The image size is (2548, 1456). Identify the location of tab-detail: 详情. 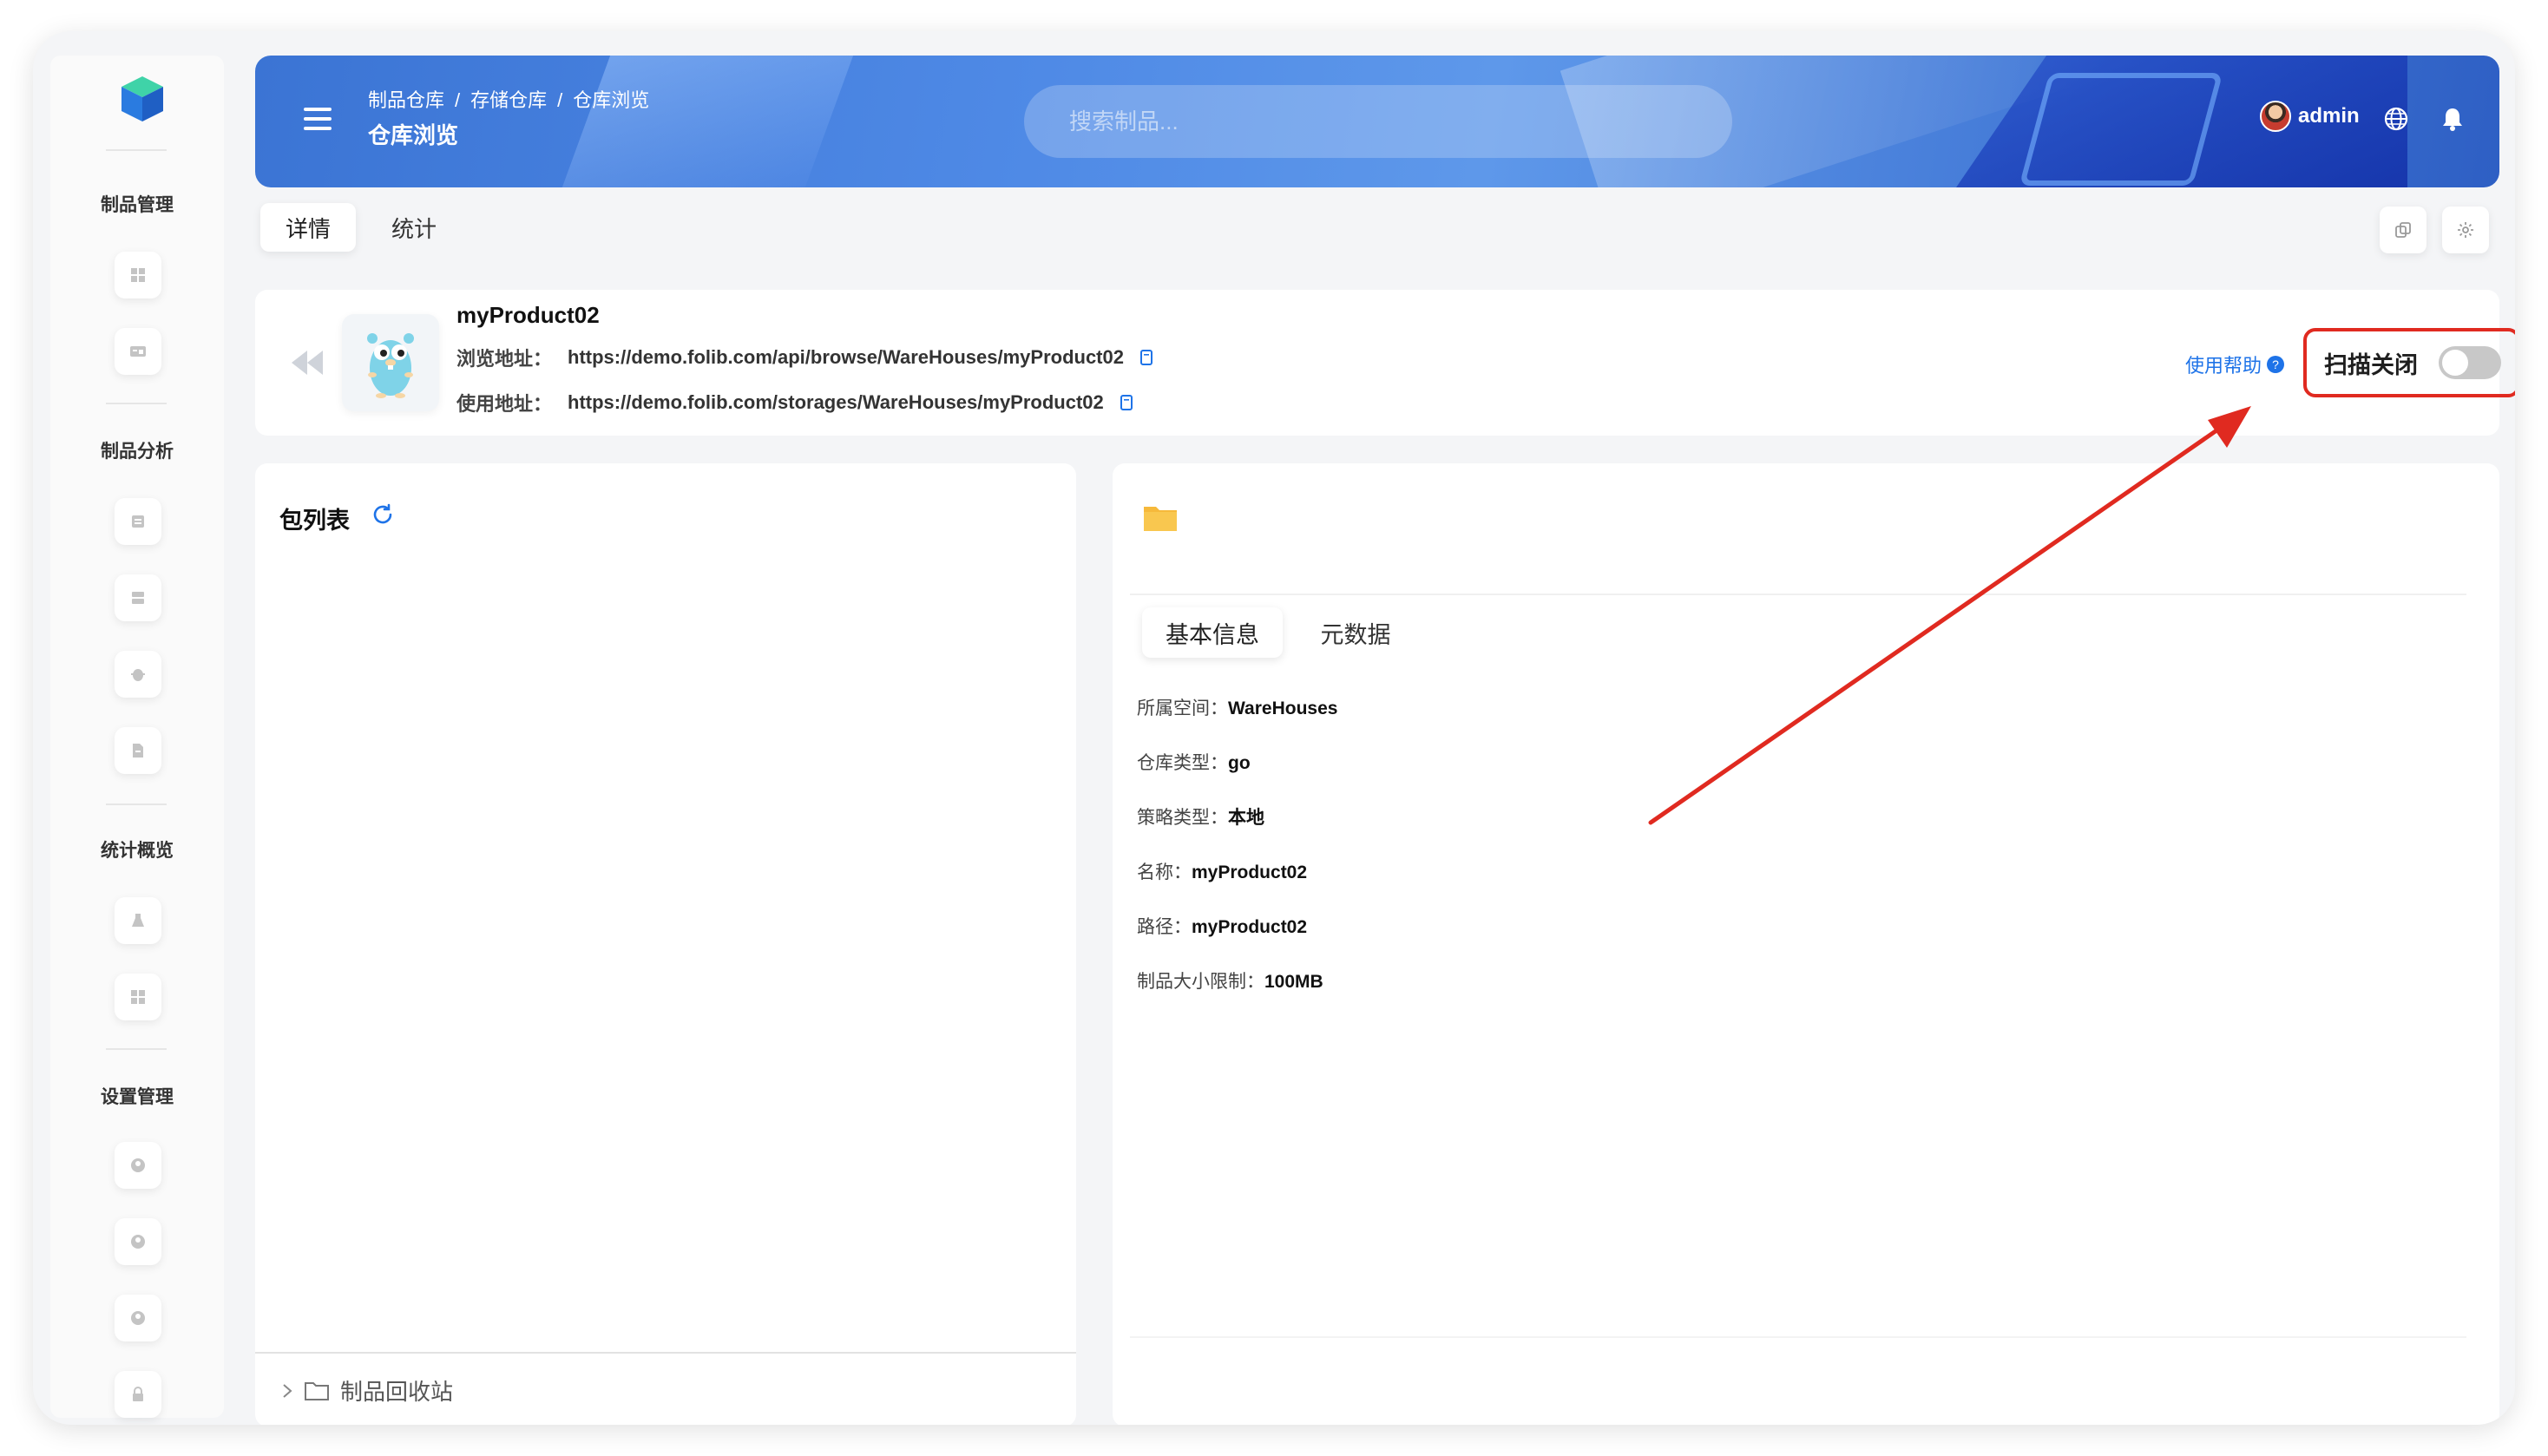
(308, 227).